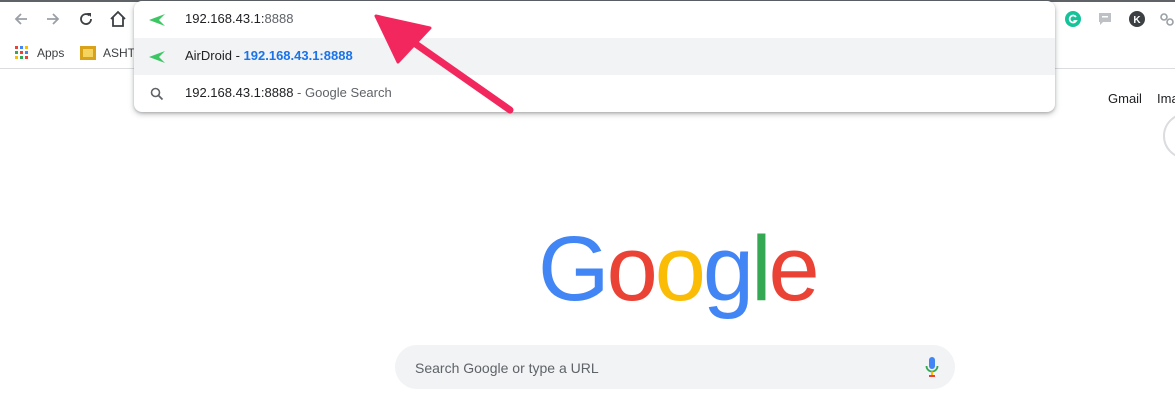 This screenshot has height=399, width=1175. I want to click on feedback-extension-button, so click(1105, 19).